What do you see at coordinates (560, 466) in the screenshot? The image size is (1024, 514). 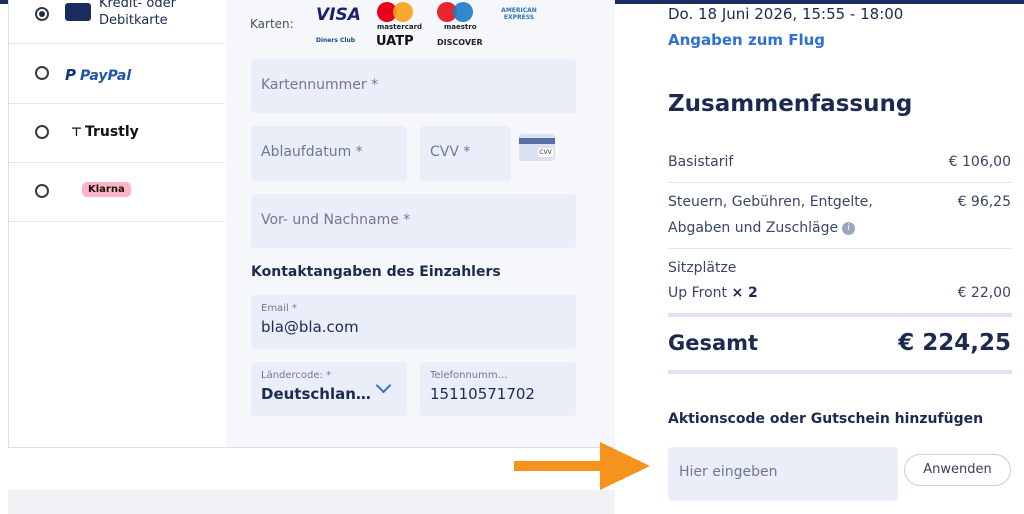 I see `annotation-arrow-shaft` at bounding box center [560, 466].